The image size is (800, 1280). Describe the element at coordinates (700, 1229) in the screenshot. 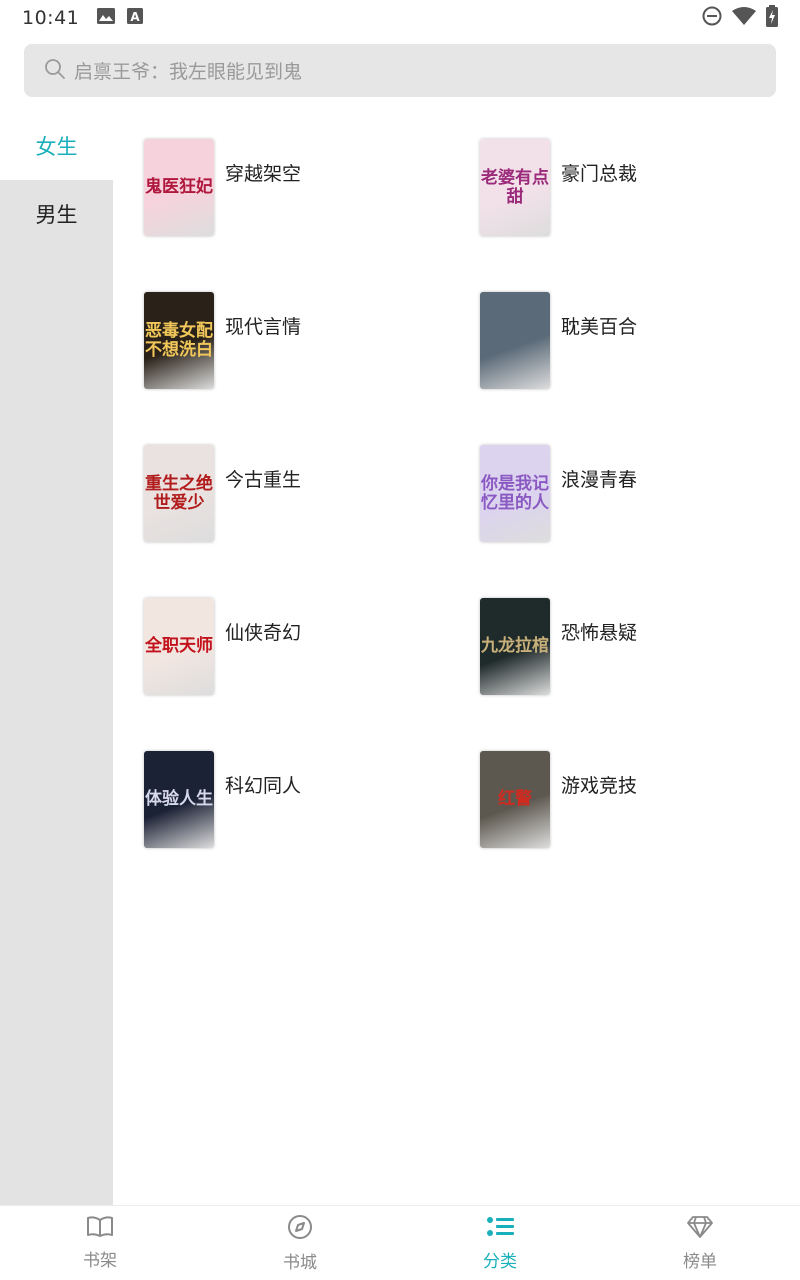

I see `diamond-icon` at that location.